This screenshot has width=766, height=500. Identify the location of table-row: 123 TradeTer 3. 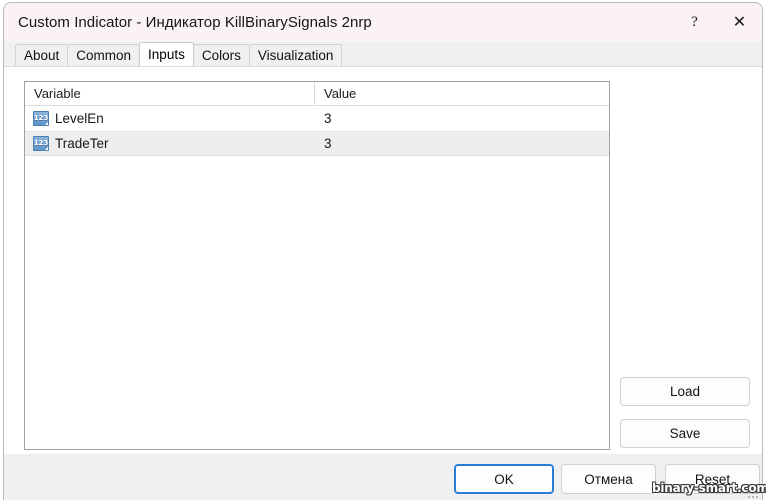
(317, 143).